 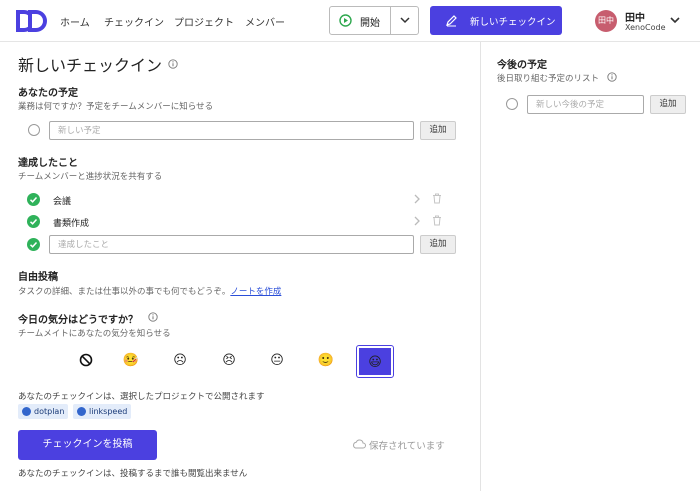 I want to click on start-button-group: 開始, so click(x=374, y=20).